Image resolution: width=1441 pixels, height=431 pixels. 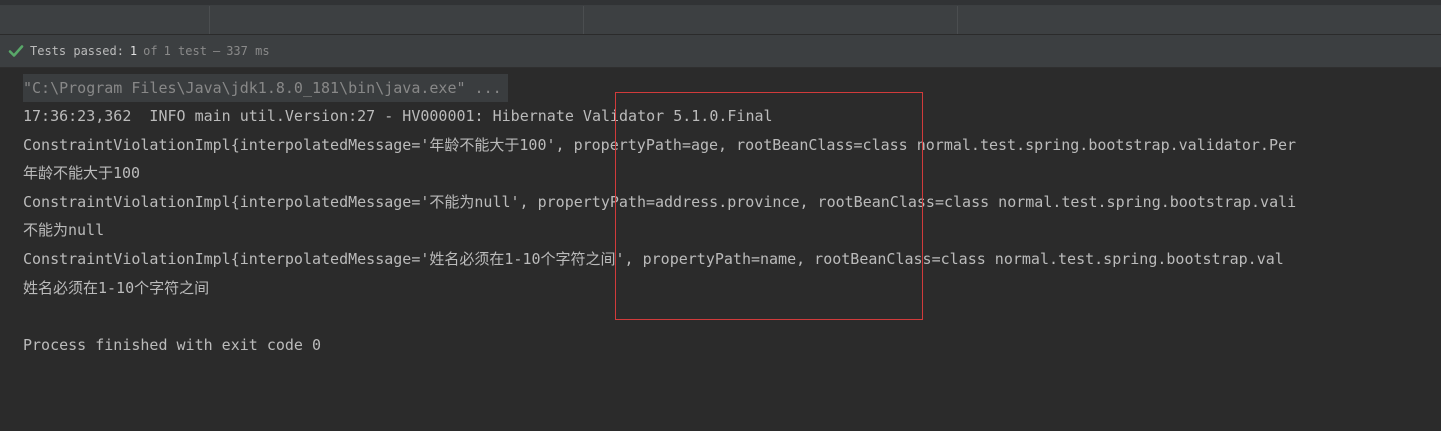 I want to click on tests-total: 1 test, so click(x=185, y=51).